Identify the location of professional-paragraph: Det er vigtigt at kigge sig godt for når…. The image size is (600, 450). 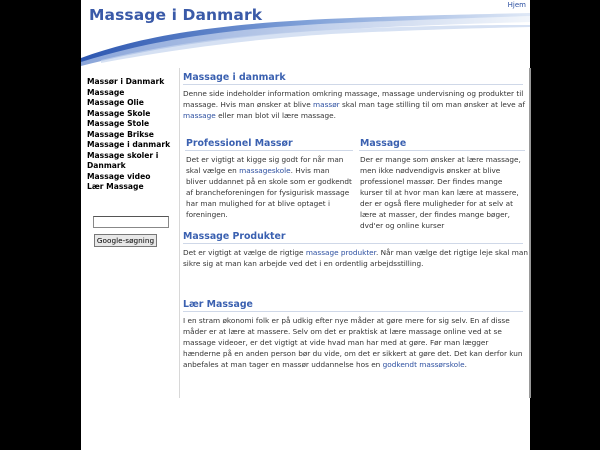
(269, 187).